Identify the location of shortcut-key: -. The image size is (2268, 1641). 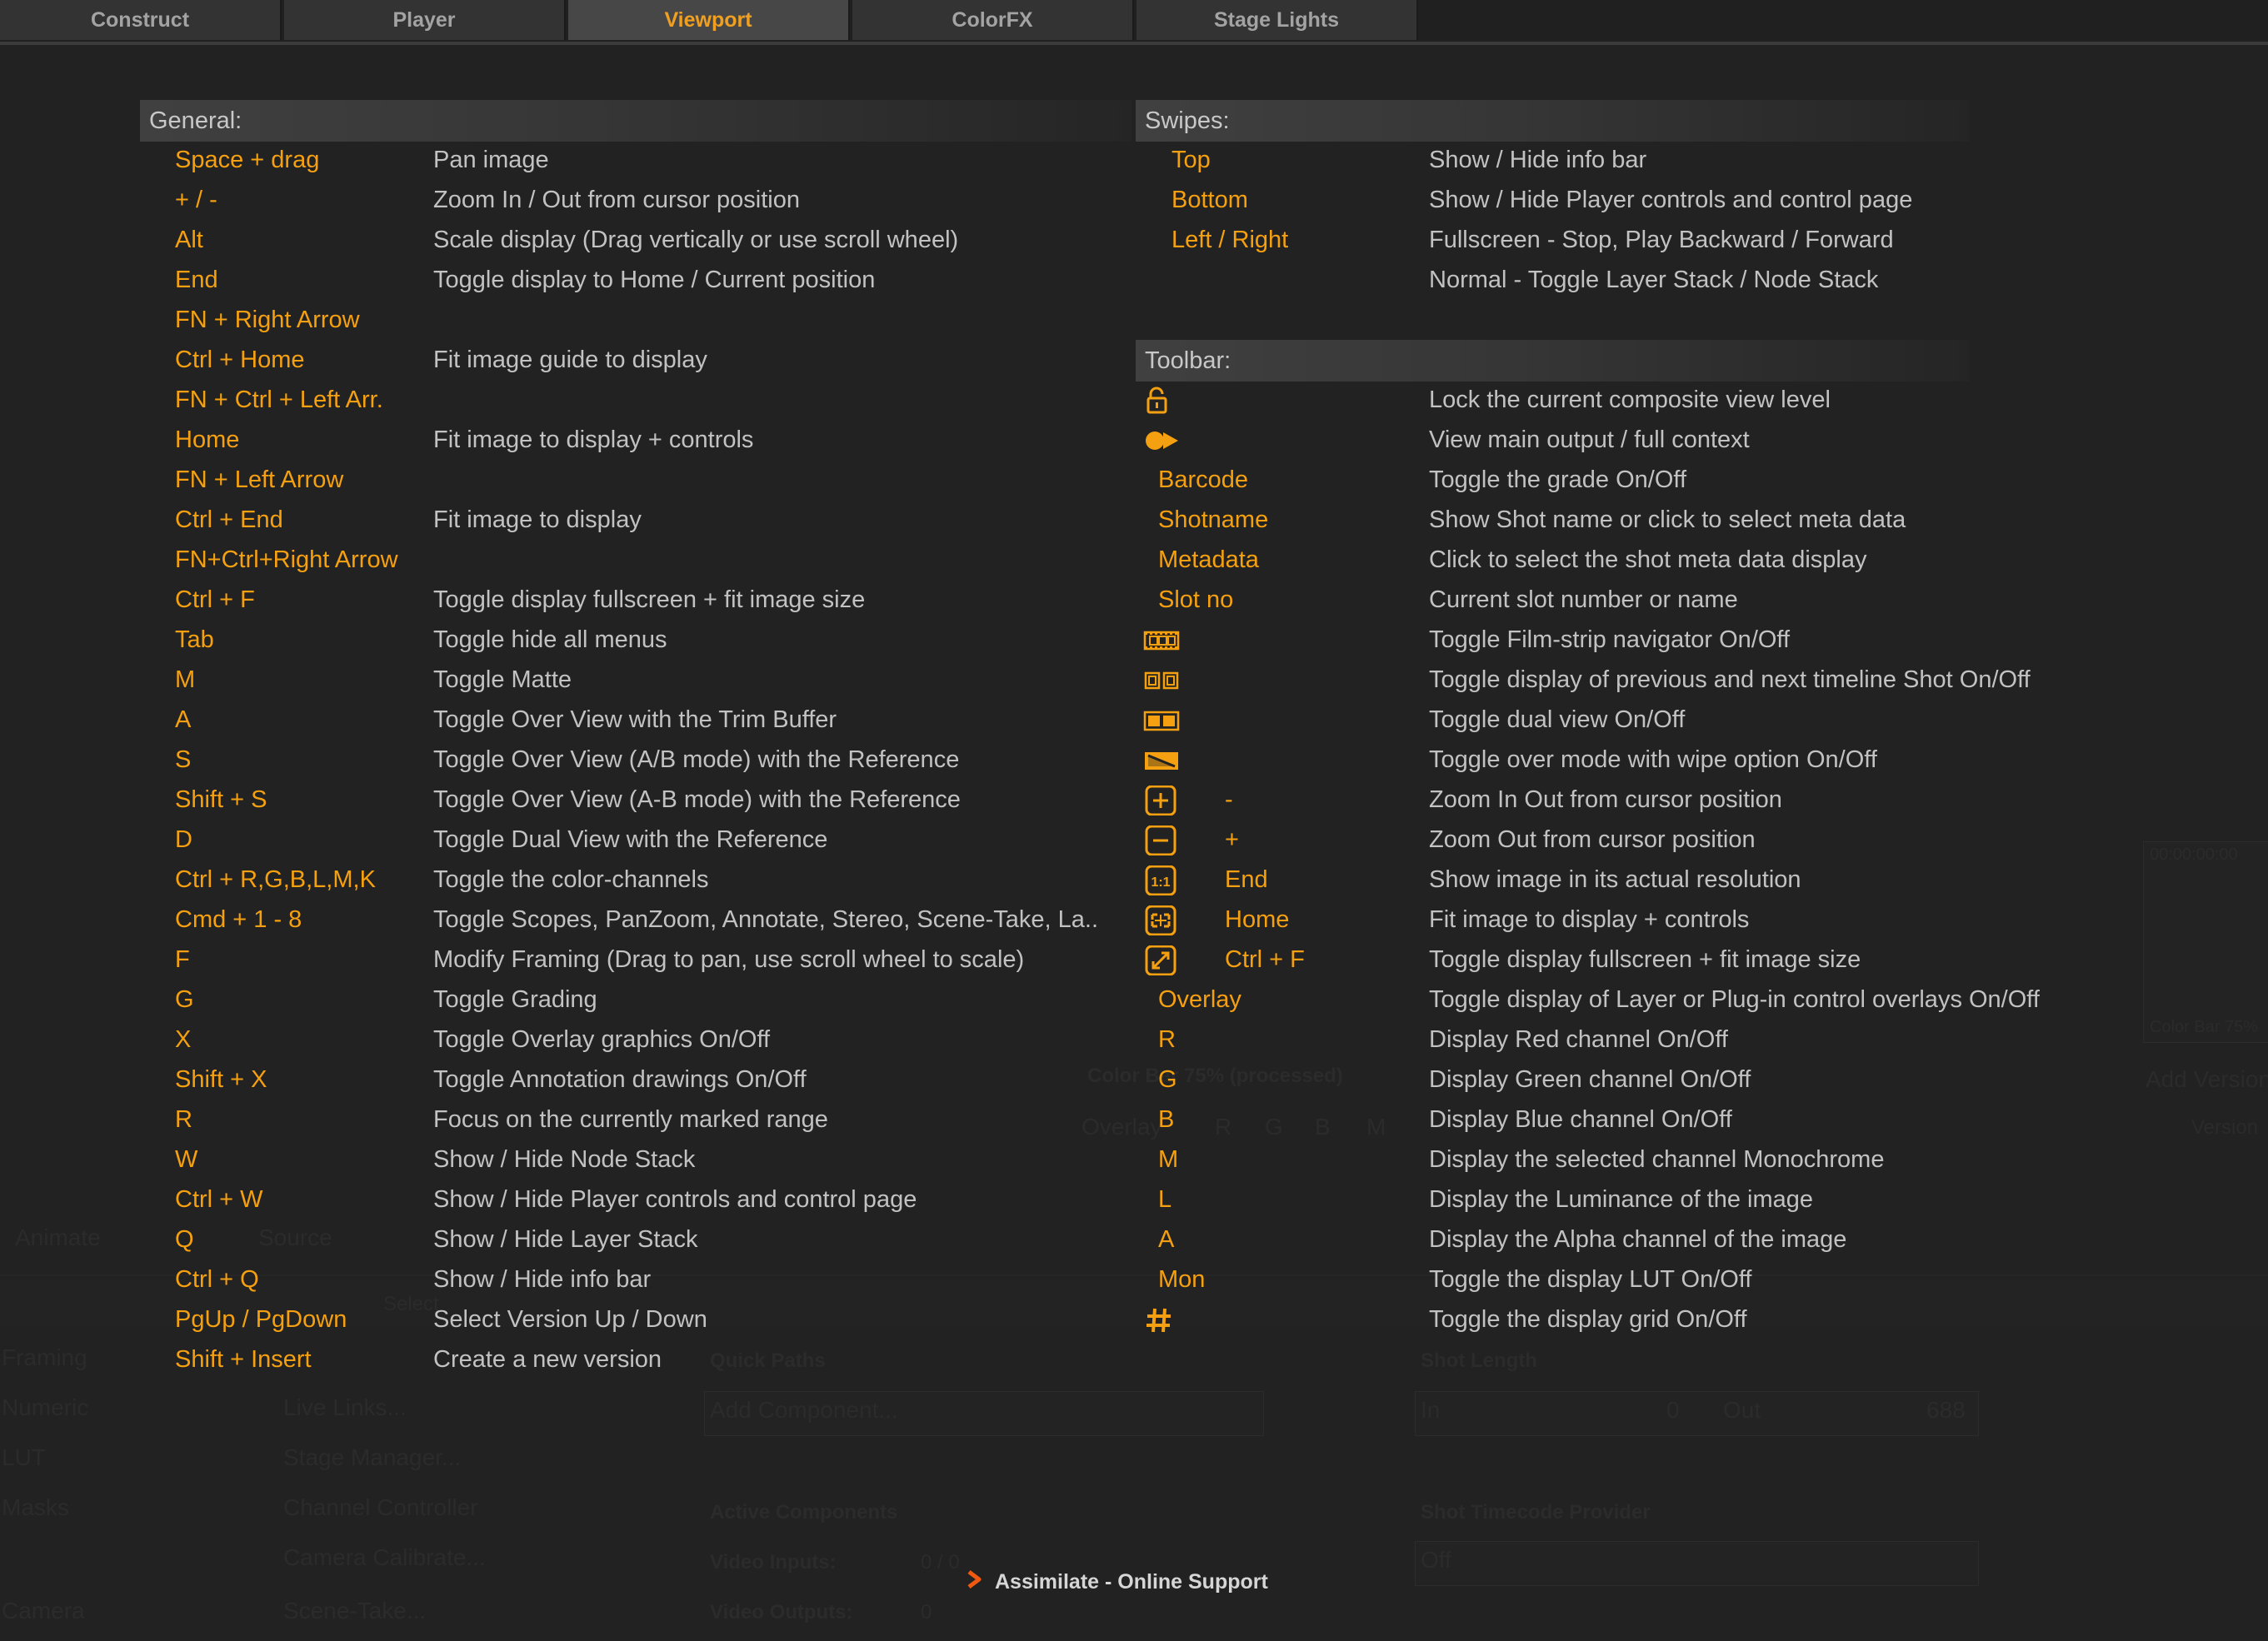
(1229, 799).